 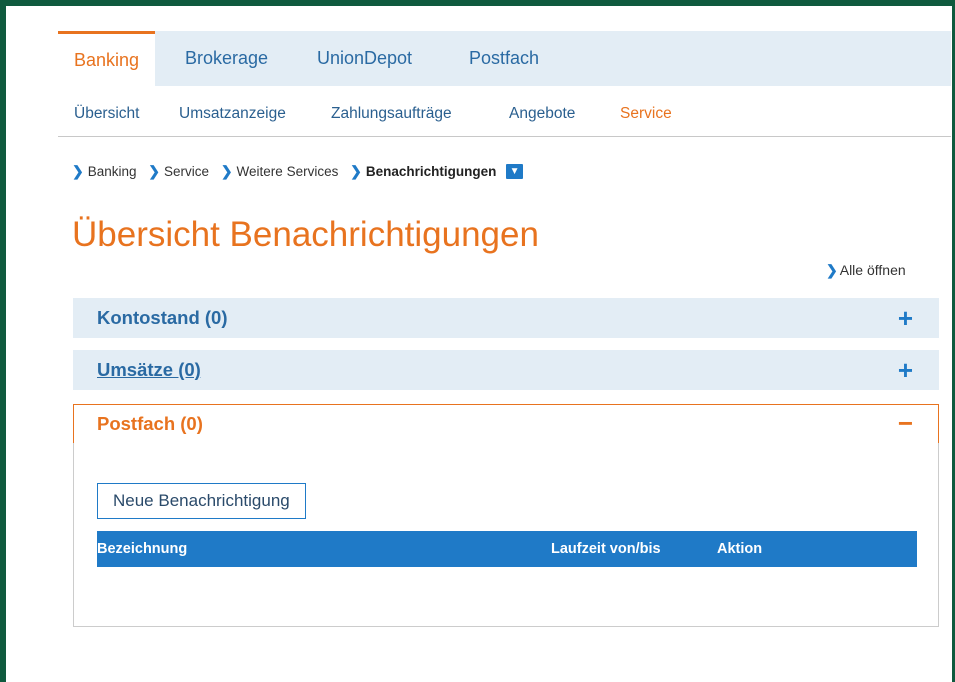 What do you see at coordinates (142, 549) in the screenshot?
I see `column-header-bezeichnung: Bezeichnung` at bounding box center [142, 549].